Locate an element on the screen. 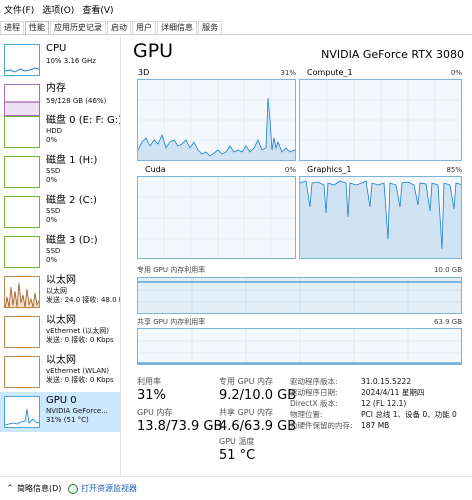 The image size is (472, 500). cpu-thumbnail-graph is located at coordinates (22, 60).